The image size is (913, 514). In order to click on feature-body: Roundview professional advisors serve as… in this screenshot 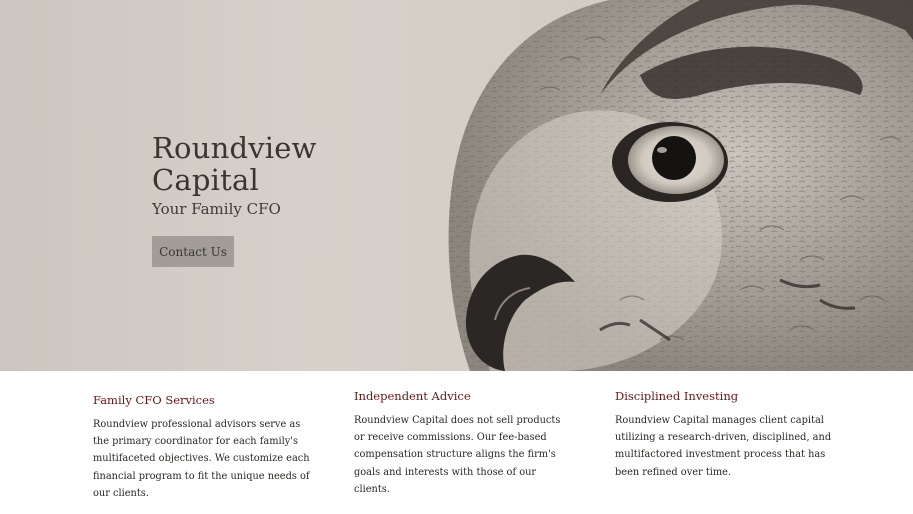, I will do `click(201, 459)`.